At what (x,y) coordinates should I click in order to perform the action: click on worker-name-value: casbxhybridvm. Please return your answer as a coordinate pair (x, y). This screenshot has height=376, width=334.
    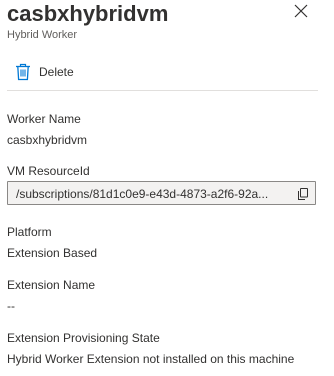
    Looking at the image, I should click on (47, 140).